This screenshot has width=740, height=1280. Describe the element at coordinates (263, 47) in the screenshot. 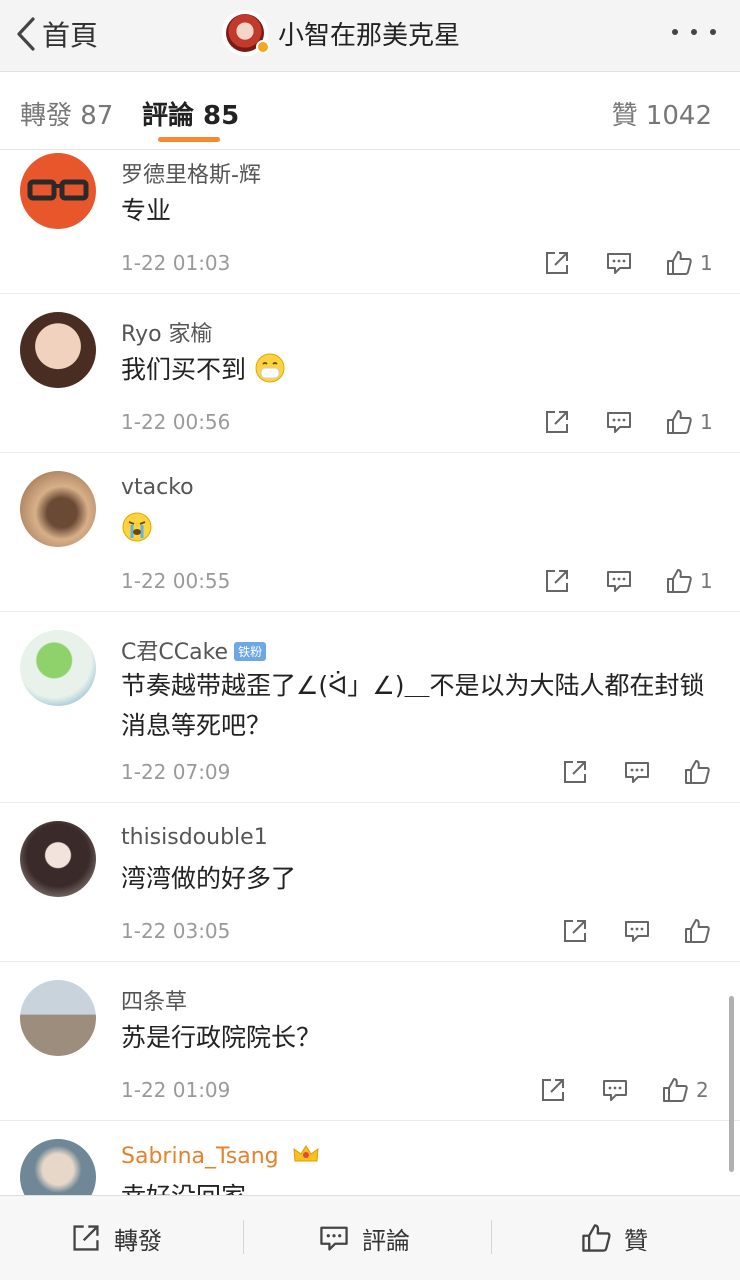

I see `verified-badge-icon` at that location.